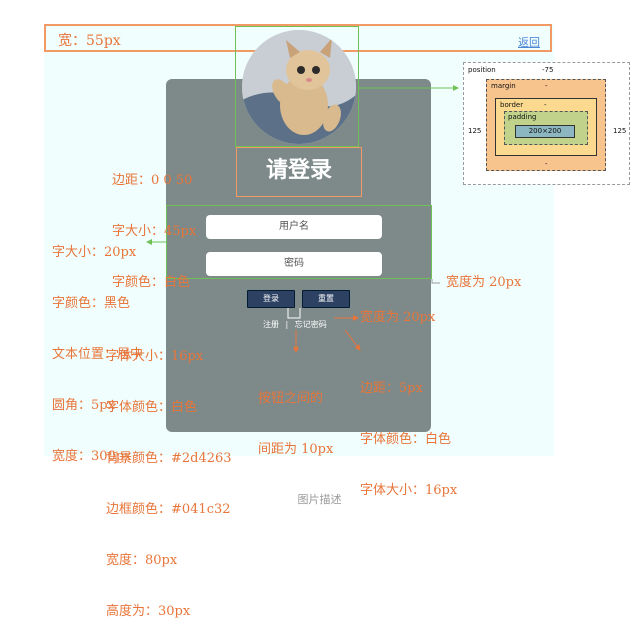  Describe the element at coordinates (620, 131) in the screenshot. I see `box-model-right-value: 125` at that location.